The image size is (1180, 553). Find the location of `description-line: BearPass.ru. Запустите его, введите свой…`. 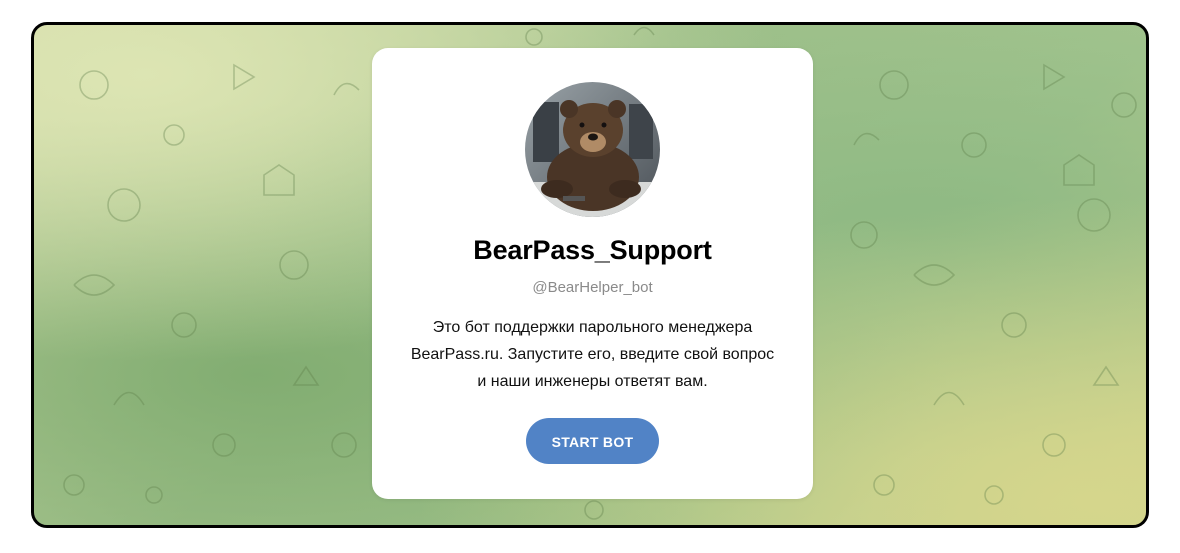

description-line: BearPass.ru. Запустите его, введите свой… is located at coordinates (592, 354).